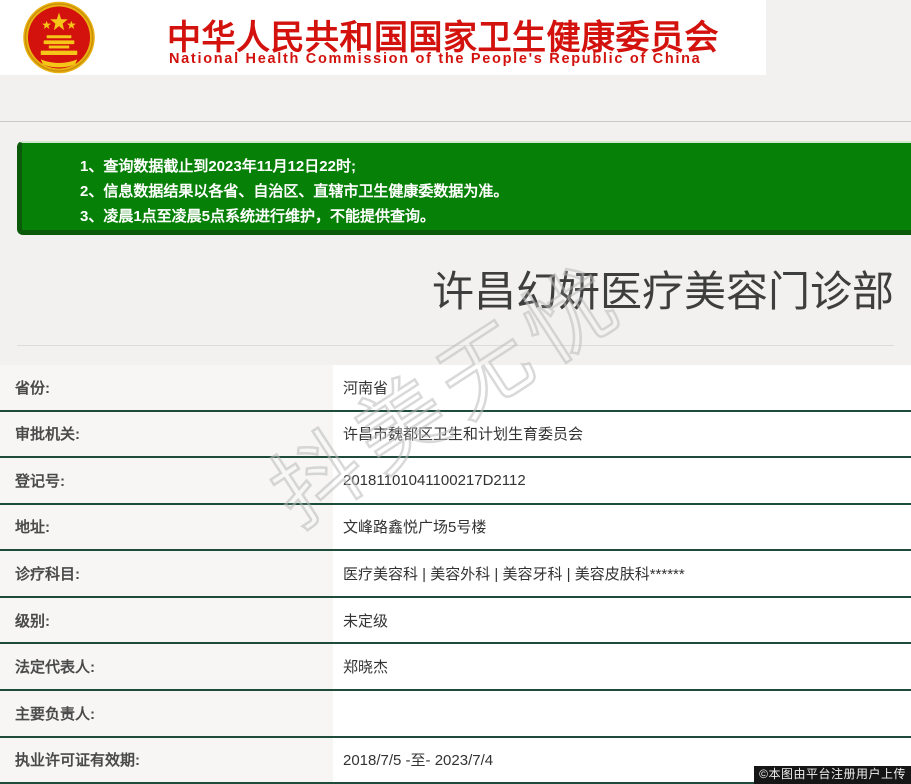 The width and height of the screenshot is (911, 784). Describe the element at coordinates (622, 480) in the screenshot. I see `row-value: 20181101041100217D2112` at that location.